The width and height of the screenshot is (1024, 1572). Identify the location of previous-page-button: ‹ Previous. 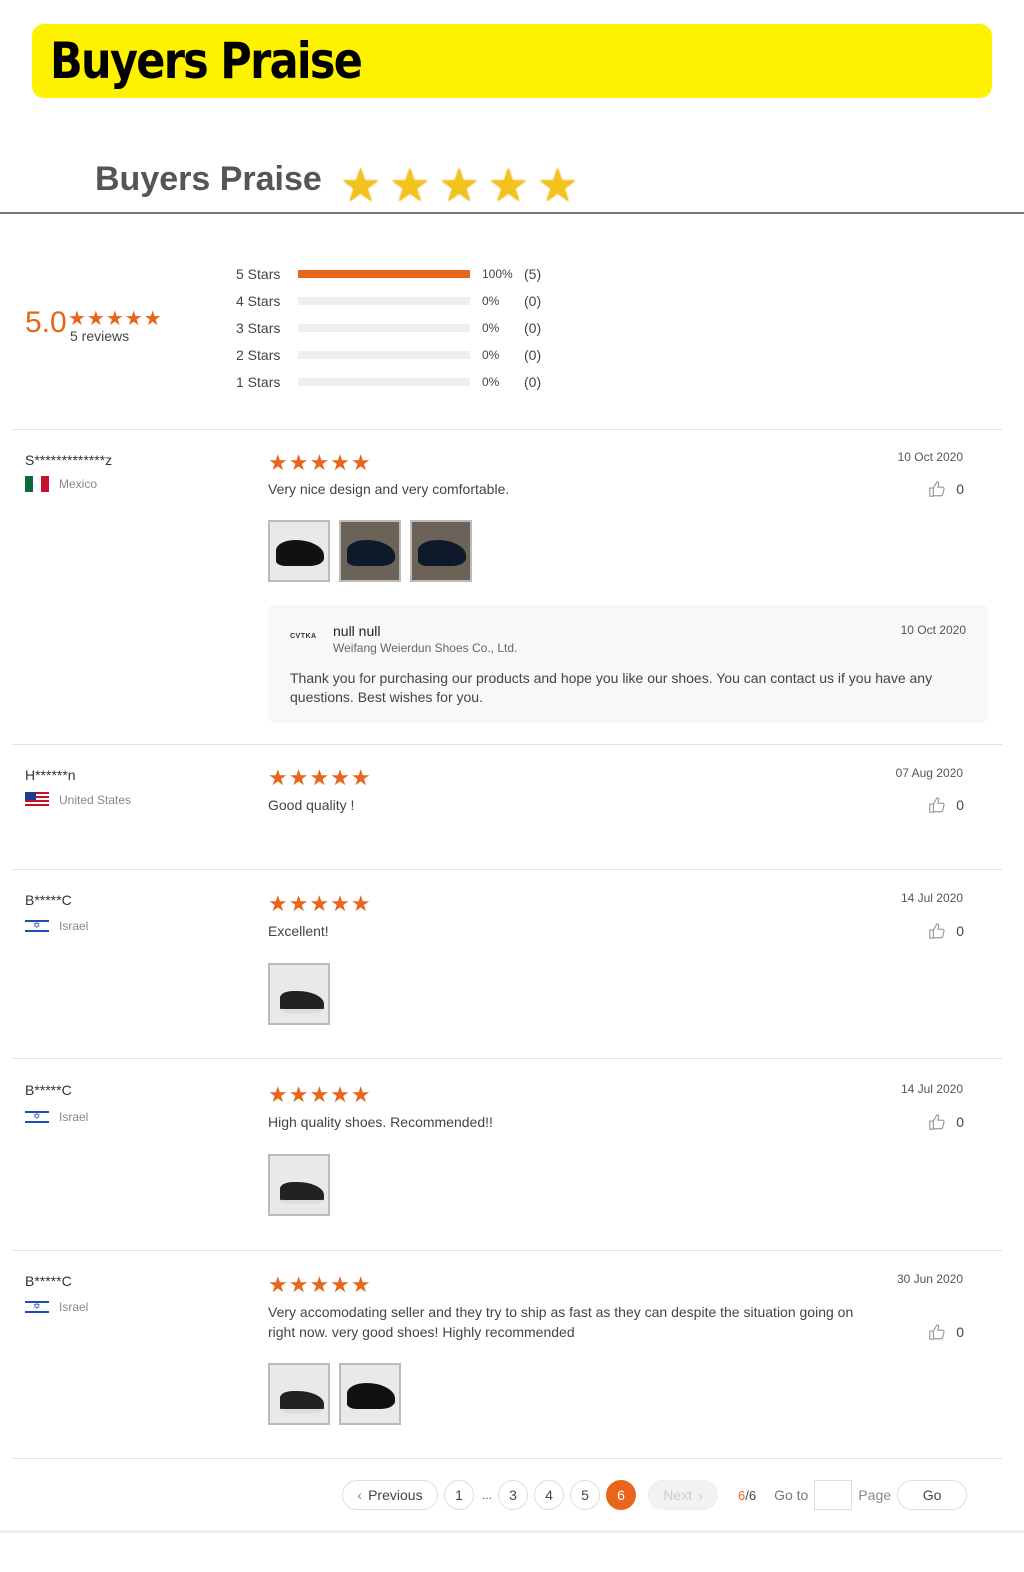
(390, 1495).